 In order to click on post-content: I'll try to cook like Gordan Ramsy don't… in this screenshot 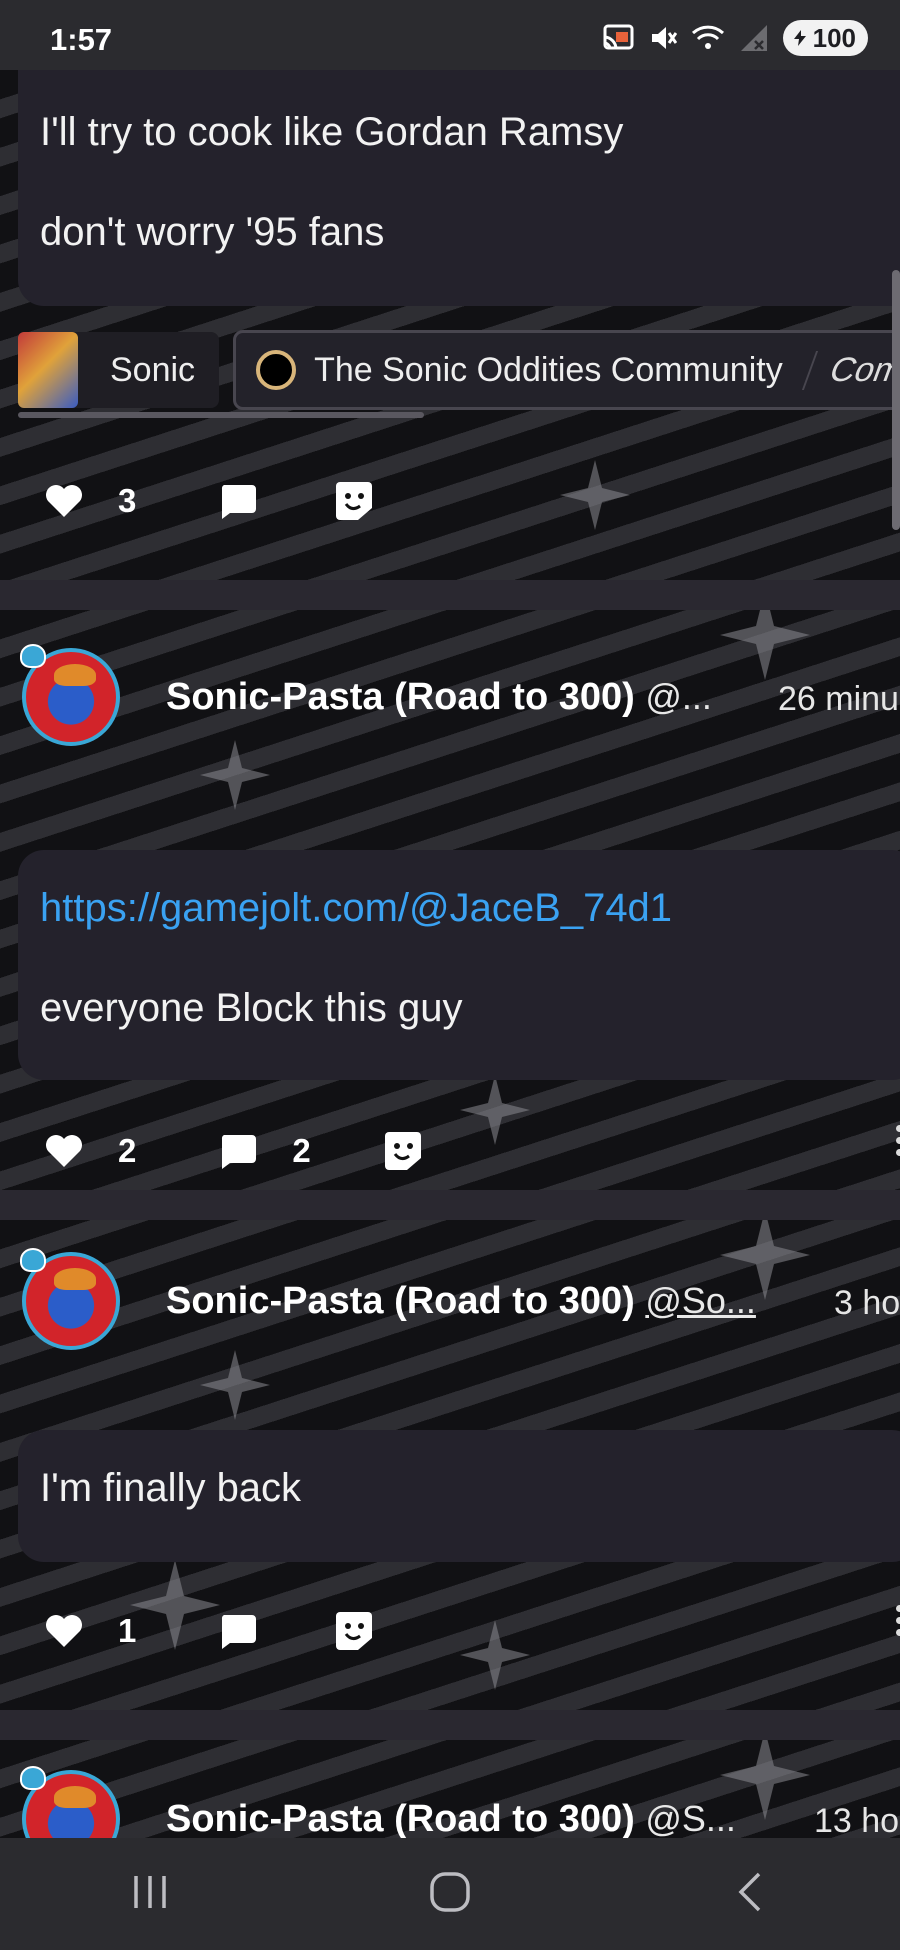, I will do `click(459, 188)`.